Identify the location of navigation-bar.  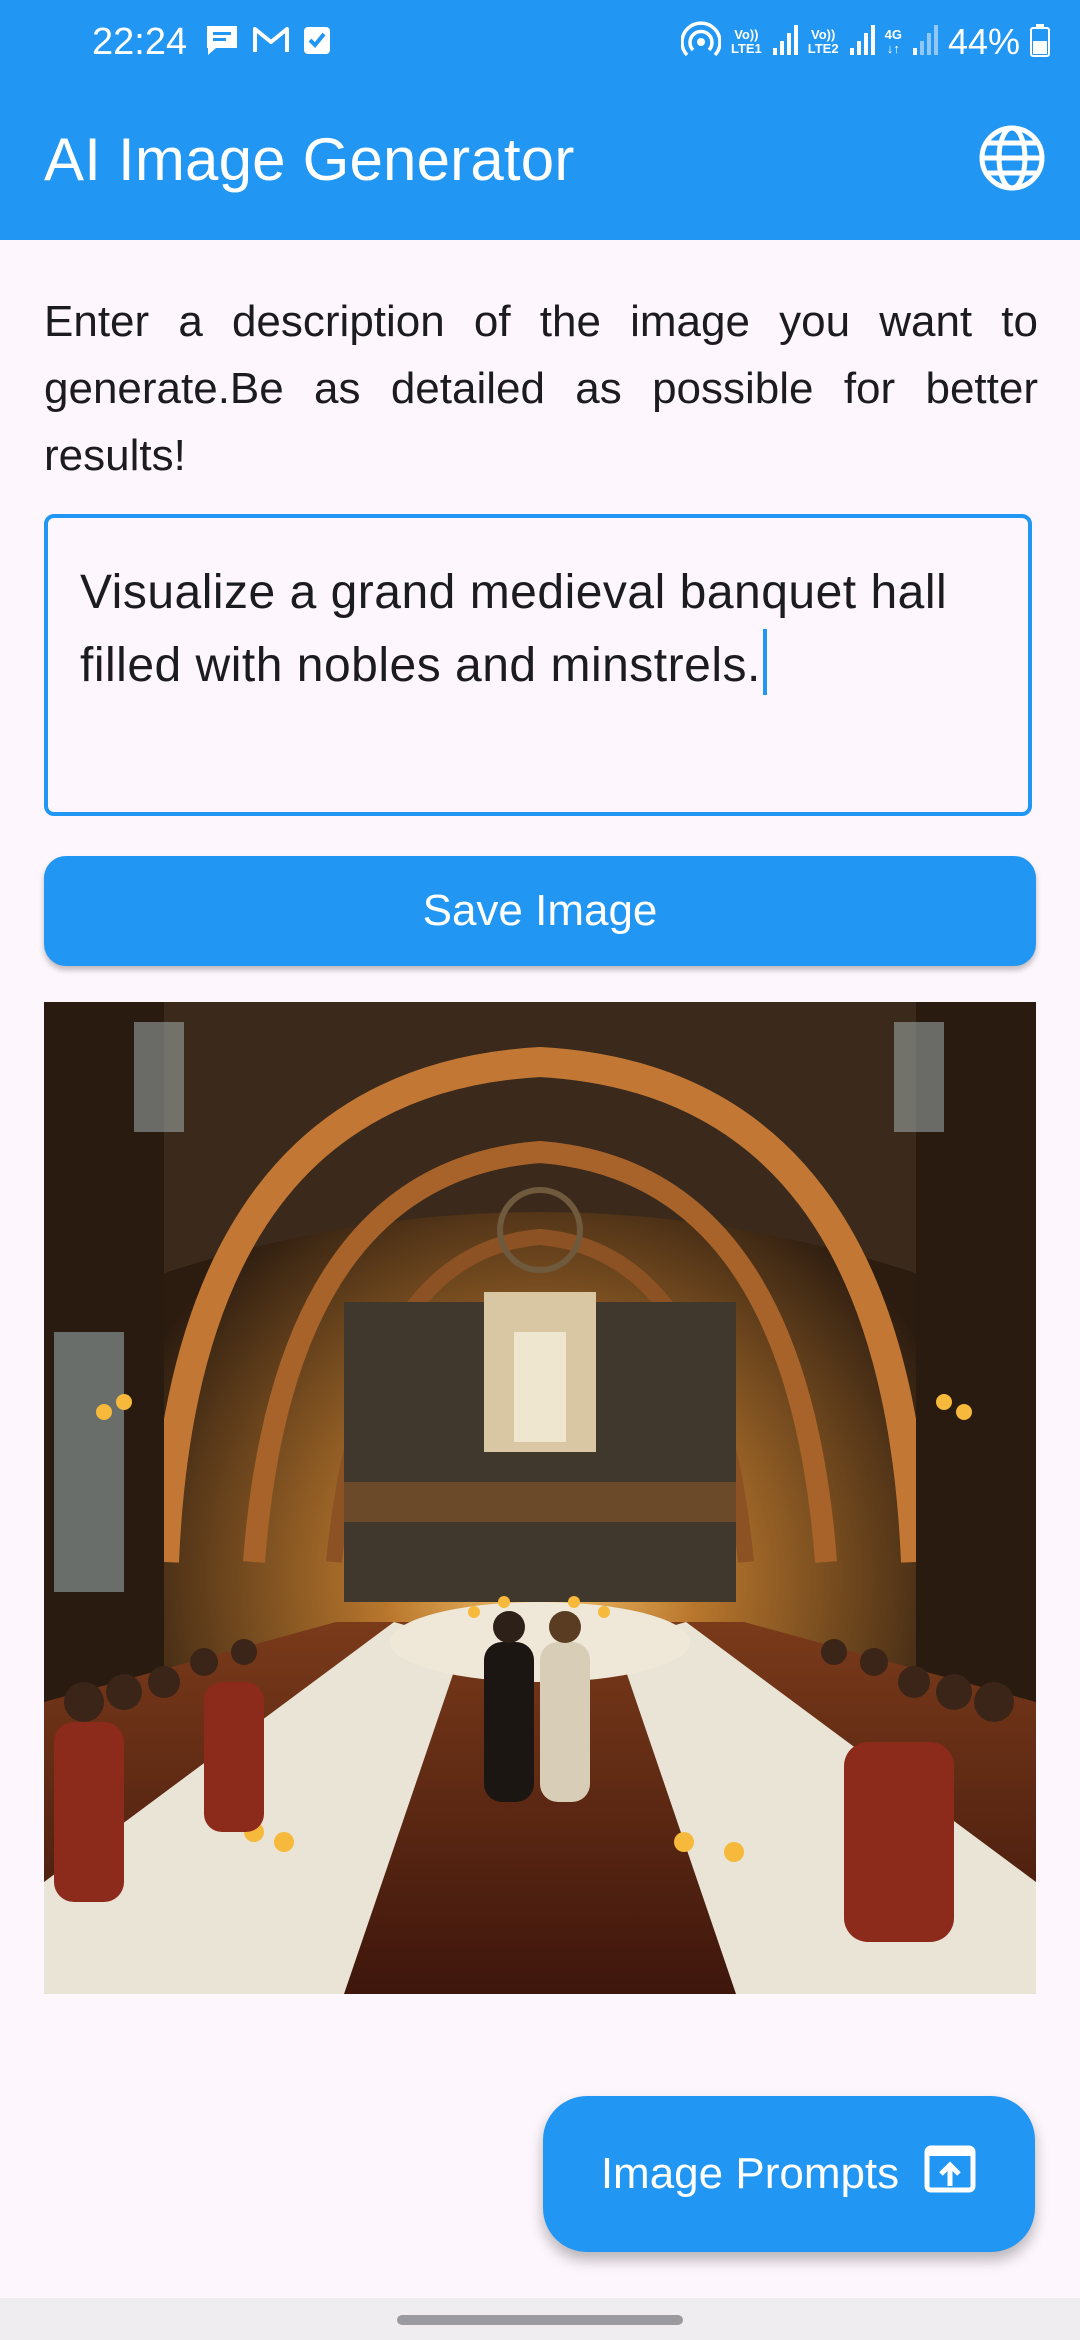
(540, 2319).